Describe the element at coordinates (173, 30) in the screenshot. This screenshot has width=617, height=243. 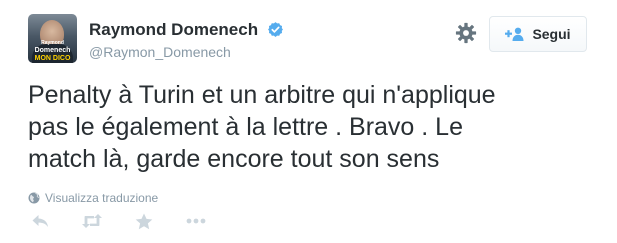
I see `display-name: Raymond Domenech` at that location.